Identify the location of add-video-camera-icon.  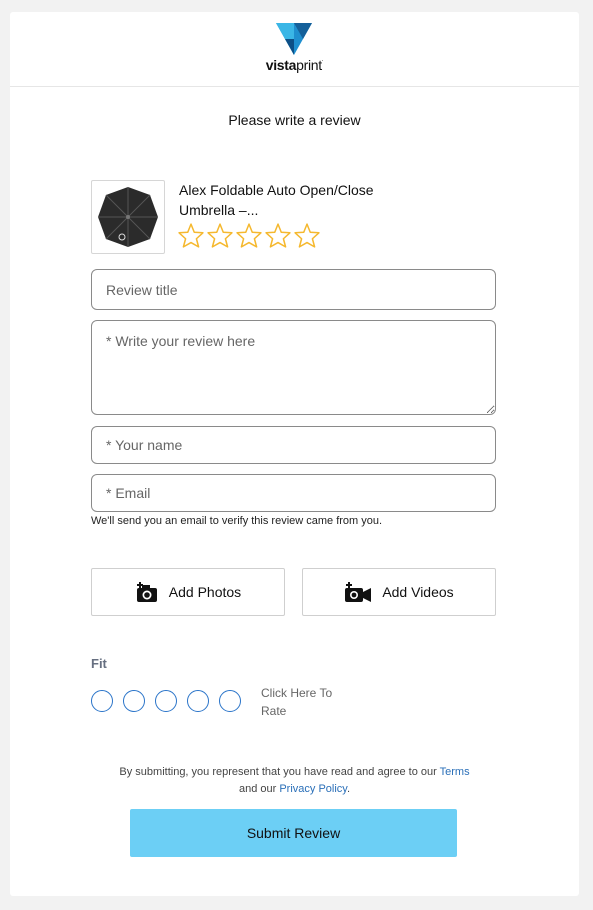
(358, 592).